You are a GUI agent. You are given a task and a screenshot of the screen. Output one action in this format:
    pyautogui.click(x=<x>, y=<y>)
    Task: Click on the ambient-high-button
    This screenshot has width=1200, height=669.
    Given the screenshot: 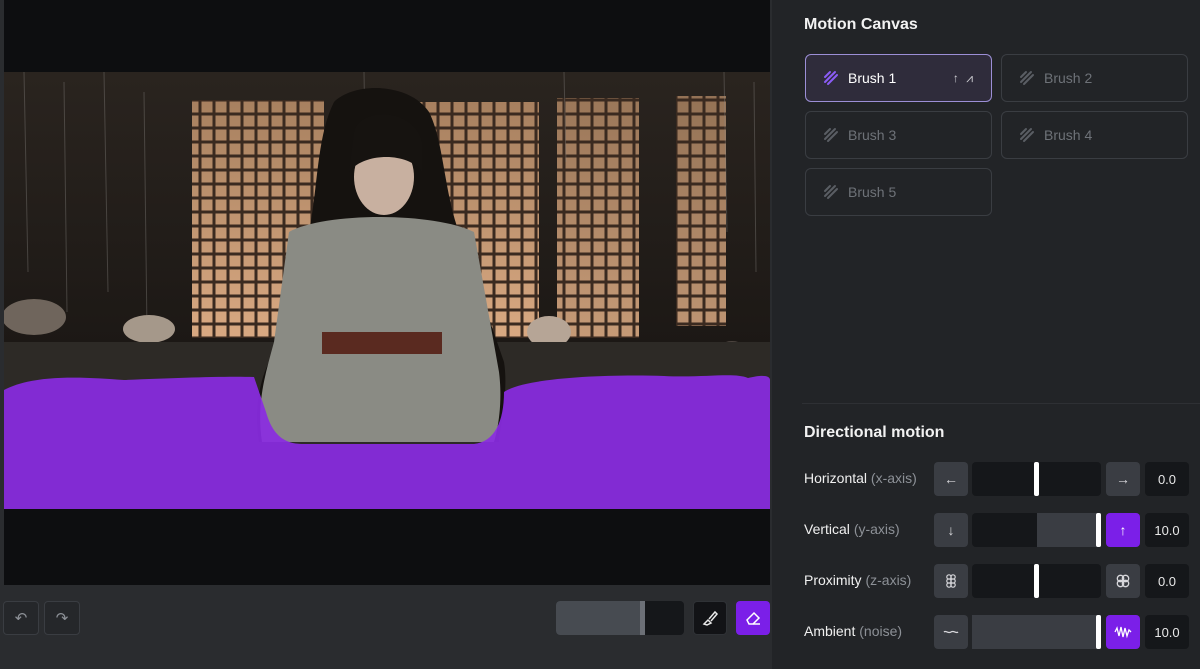 What is the action you would take?
    pyautogui.click(x=1123, y=632)
    